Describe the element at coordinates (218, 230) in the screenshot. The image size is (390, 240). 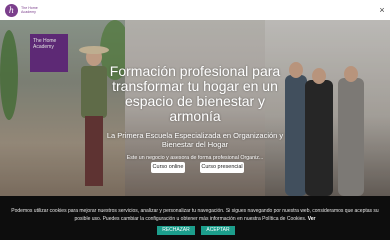
I see `accept-cookies-button: ACEPTAR` at that location.